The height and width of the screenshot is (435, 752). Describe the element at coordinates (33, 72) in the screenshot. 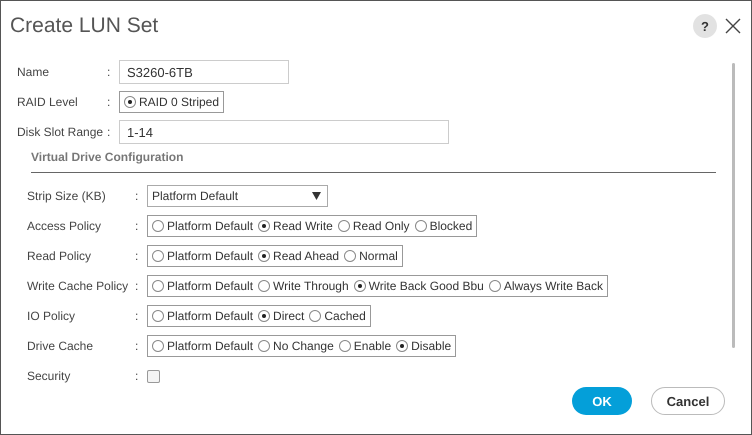

I see `field-label: Name` at that location.